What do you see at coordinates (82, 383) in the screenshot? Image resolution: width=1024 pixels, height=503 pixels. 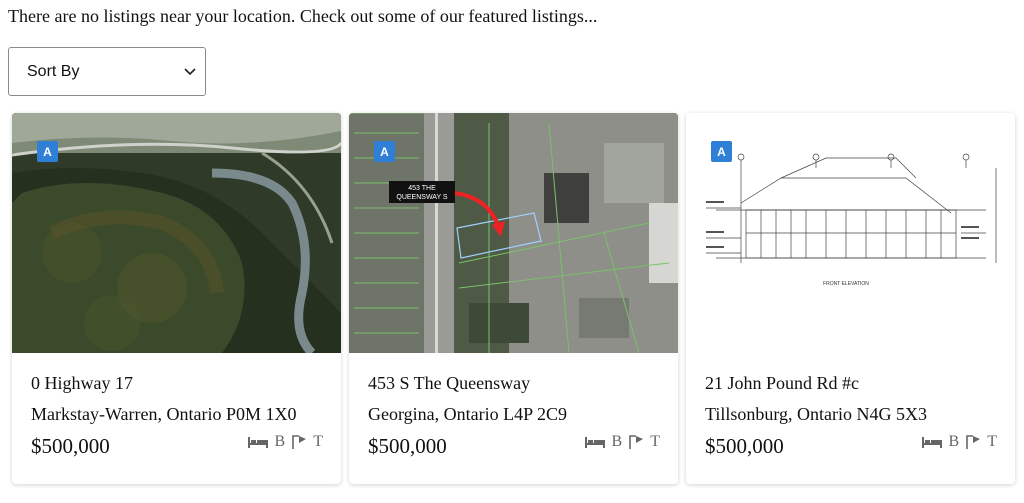 I see `listing-address: 0 Highway 17` at bounding box center [82, 383].